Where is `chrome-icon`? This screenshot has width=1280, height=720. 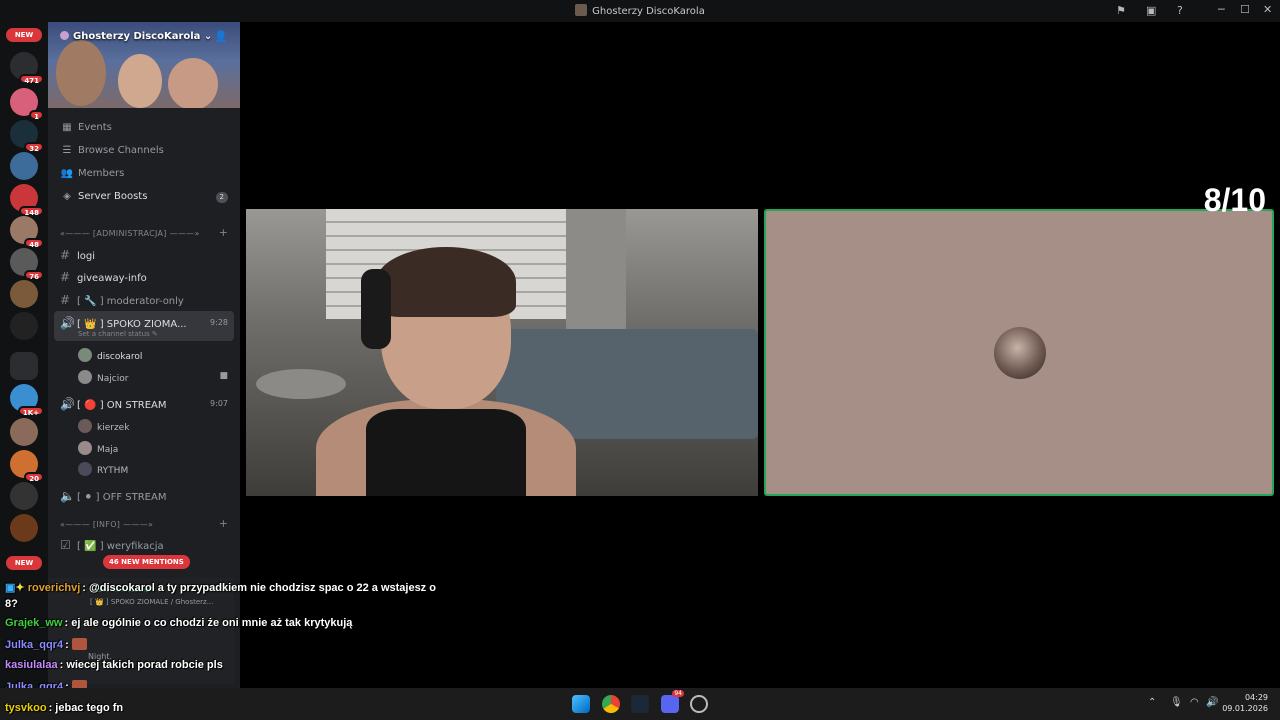
chrome-icon is located at coordinates (611, 704).